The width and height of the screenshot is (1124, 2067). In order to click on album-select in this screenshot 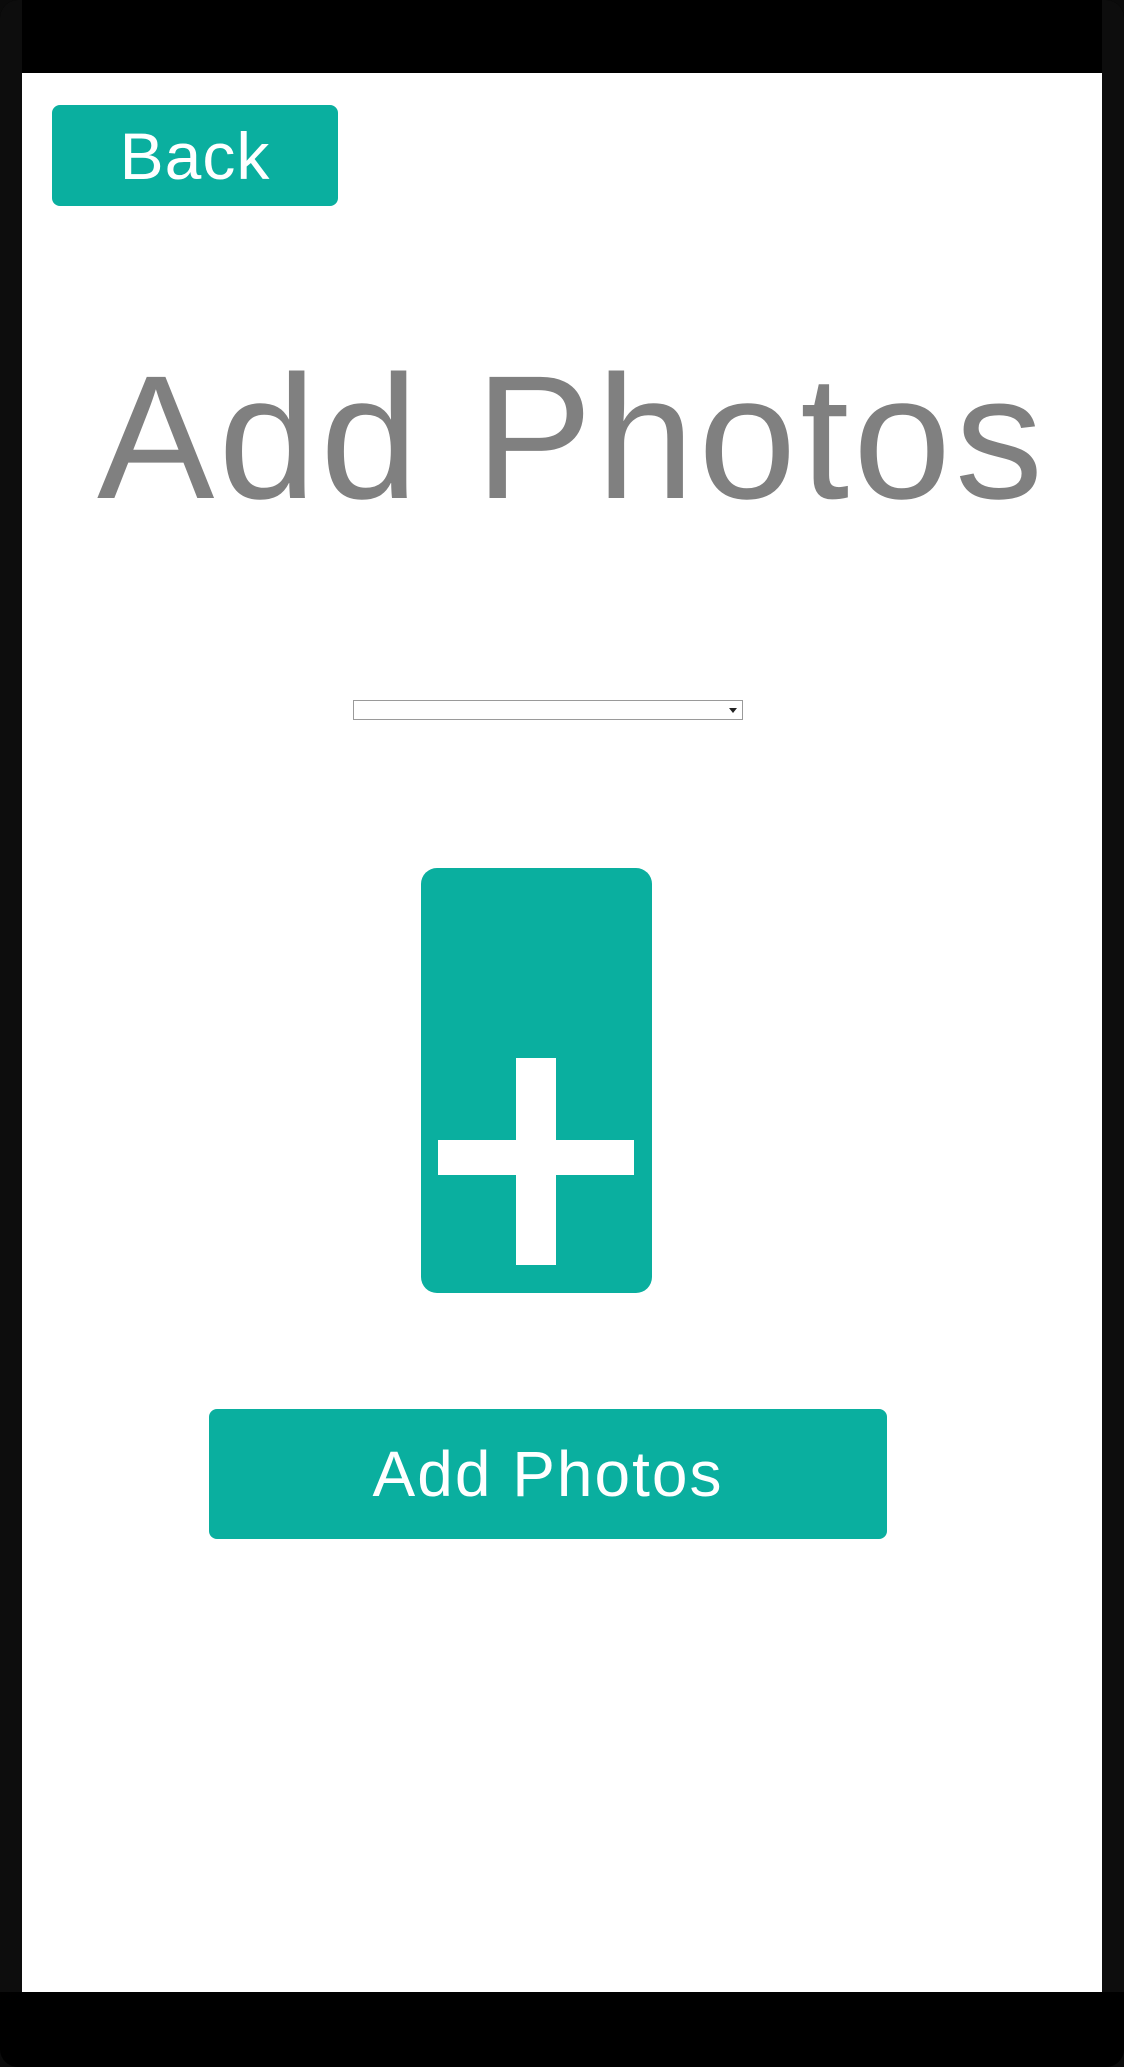, I will do `click(548, 710)`.